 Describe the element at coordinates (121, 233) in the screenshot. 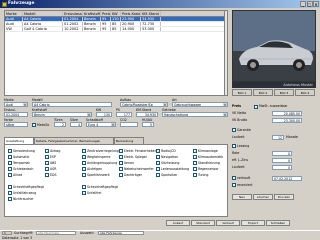

I see `filter-select: alle Fahrzeuge` at that location.